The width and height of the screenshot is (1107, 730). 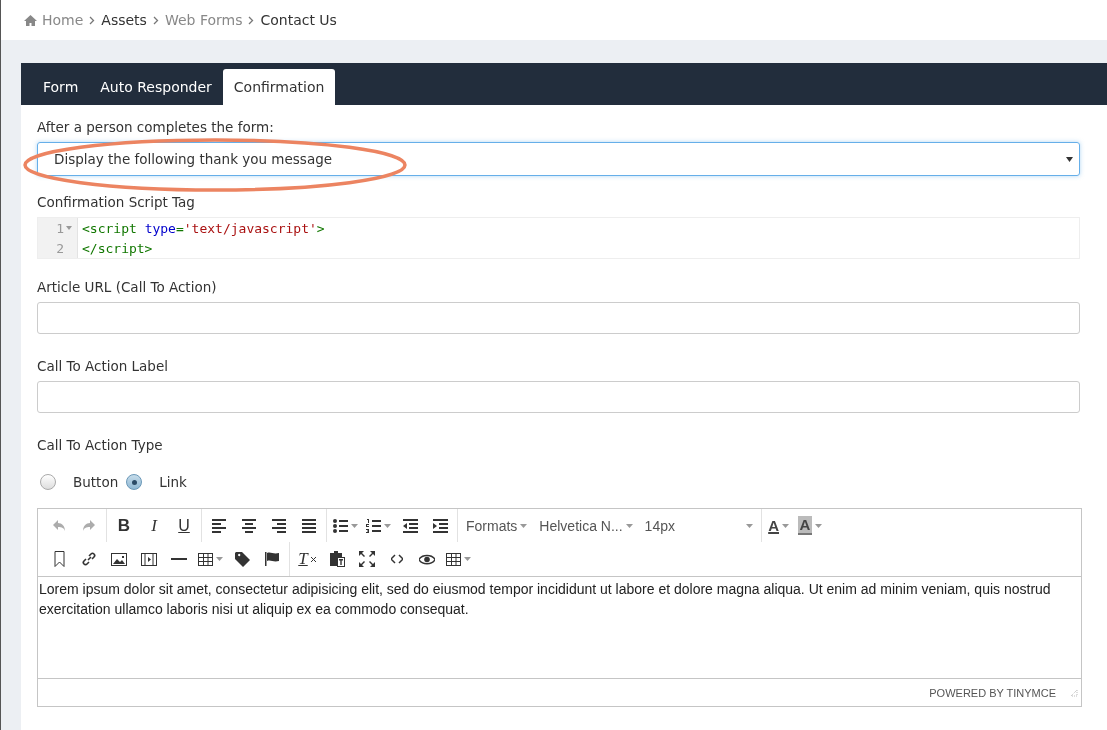 I want to click on resize-grip-icon, so click(x=1074, y=692).